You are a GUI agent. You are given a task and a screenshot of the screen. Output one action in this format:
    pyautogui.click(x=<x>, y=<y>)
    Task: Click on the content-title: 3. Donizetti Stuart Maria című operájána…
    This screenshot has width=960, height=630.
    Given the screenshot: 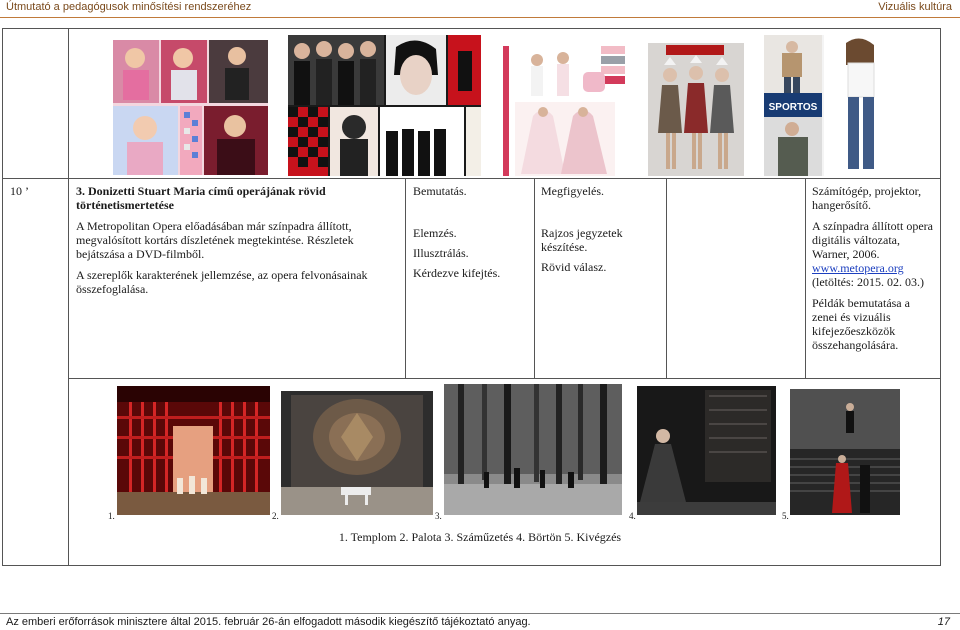 What is the action you would take?
    pyautogui.click(x=201, y=198)
    